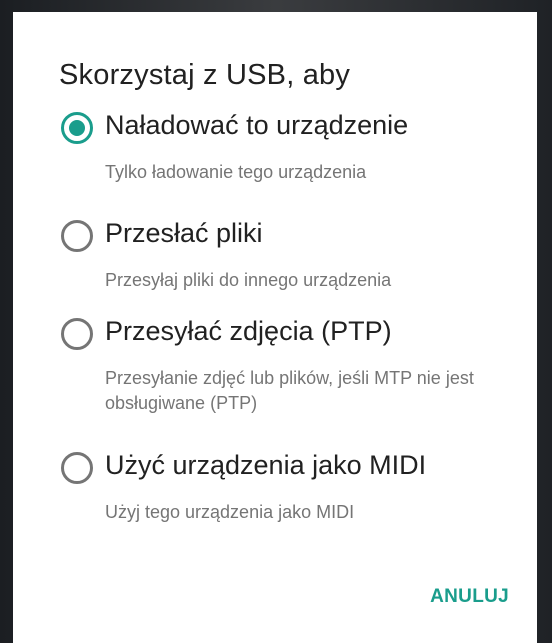 This screenshot has width=552, height=643. What do you see at coordinates (236, 172) in the screenshot?
I see `option-description: Tylko ładowanie tego urządzenia` at bounding box center [236, 172].